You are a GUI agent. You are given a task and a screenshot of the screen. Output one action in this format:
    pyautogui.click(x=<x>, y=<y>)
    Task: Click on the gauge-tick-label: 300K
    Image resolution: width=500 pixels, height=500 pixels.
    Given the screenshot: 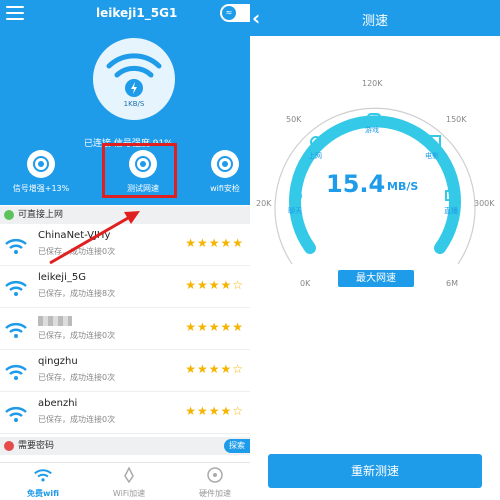 What is the action you would take?
    pyautogui.click(x=484, y=203)
    